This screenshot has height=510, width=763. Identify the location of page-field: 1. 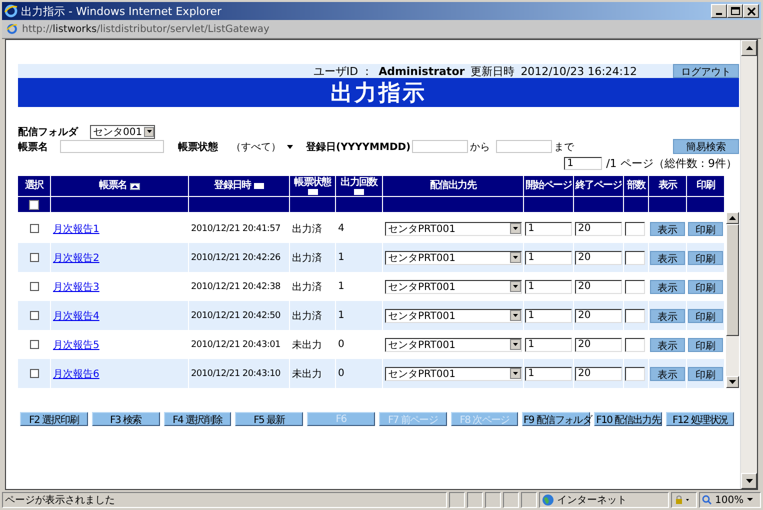
(583, 163).